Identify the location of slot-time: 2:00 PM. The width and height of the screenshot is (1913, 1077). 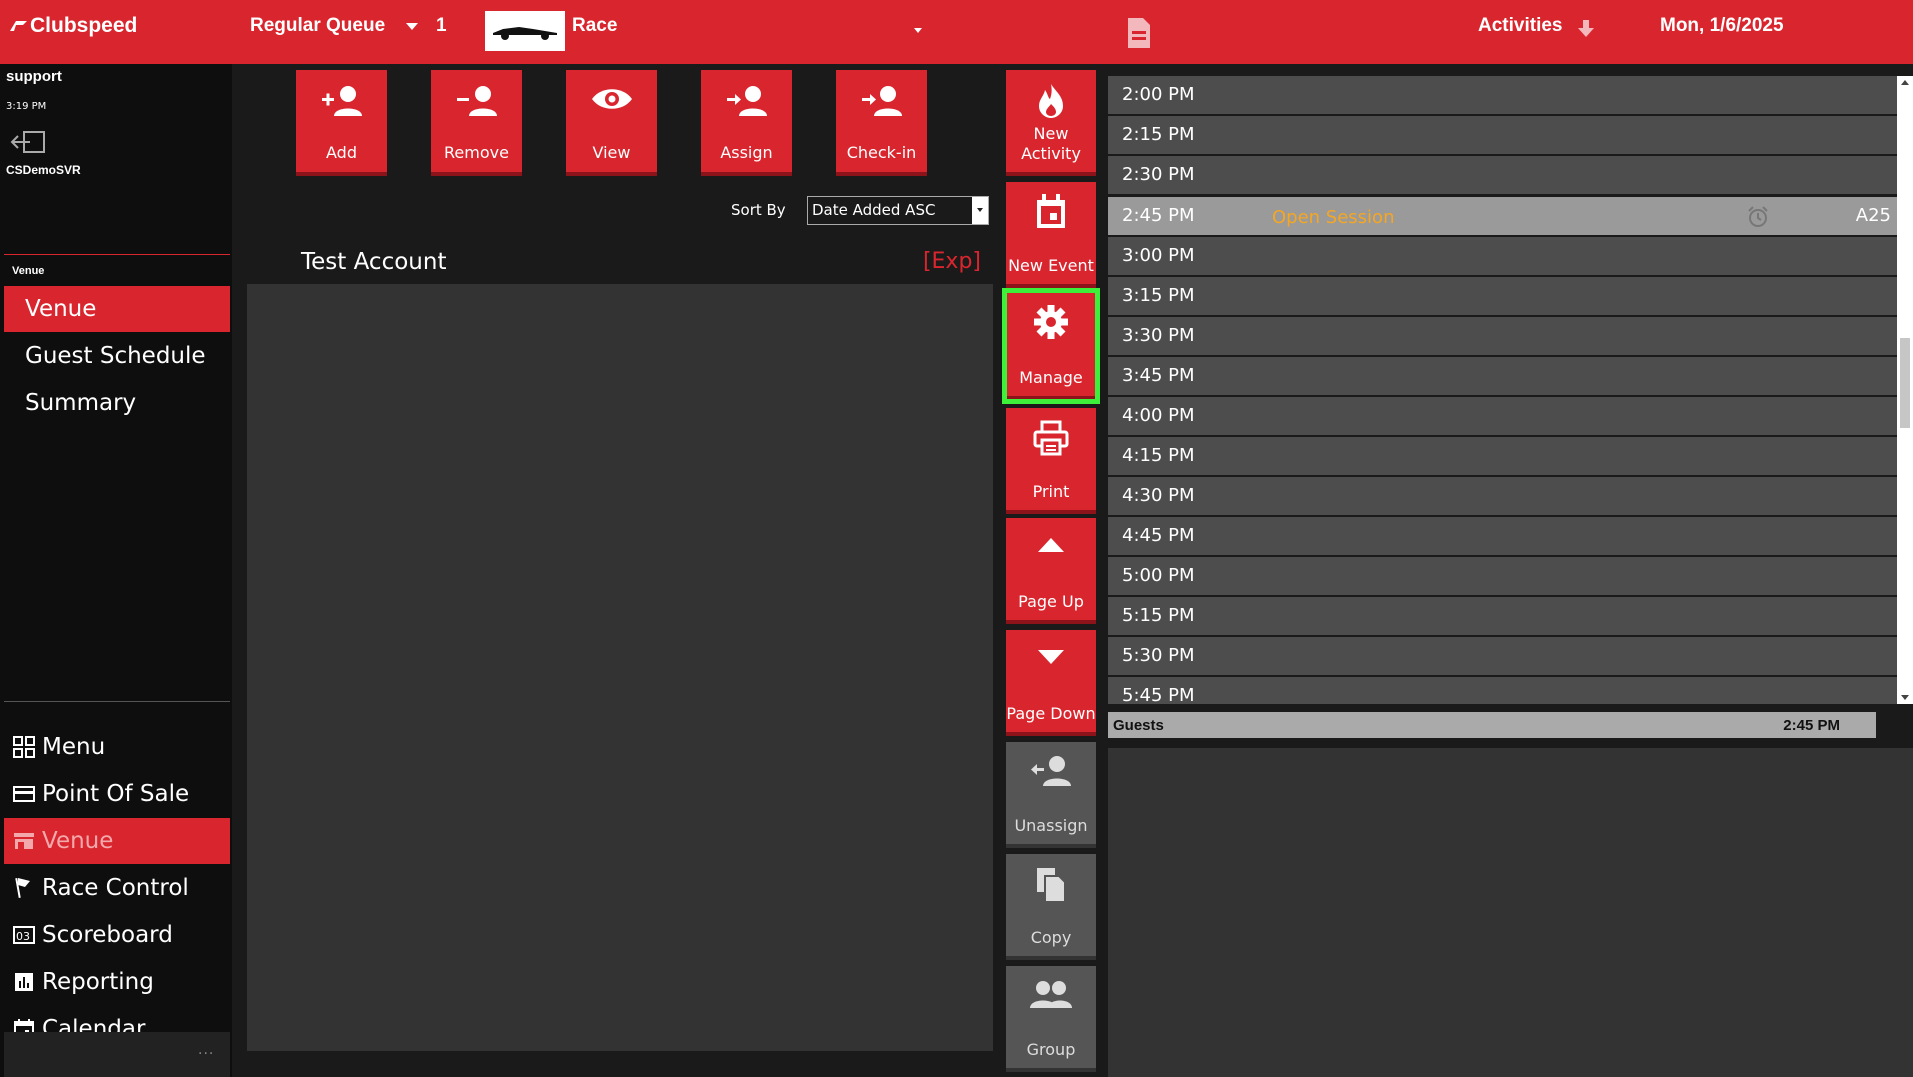
(1158, 94).